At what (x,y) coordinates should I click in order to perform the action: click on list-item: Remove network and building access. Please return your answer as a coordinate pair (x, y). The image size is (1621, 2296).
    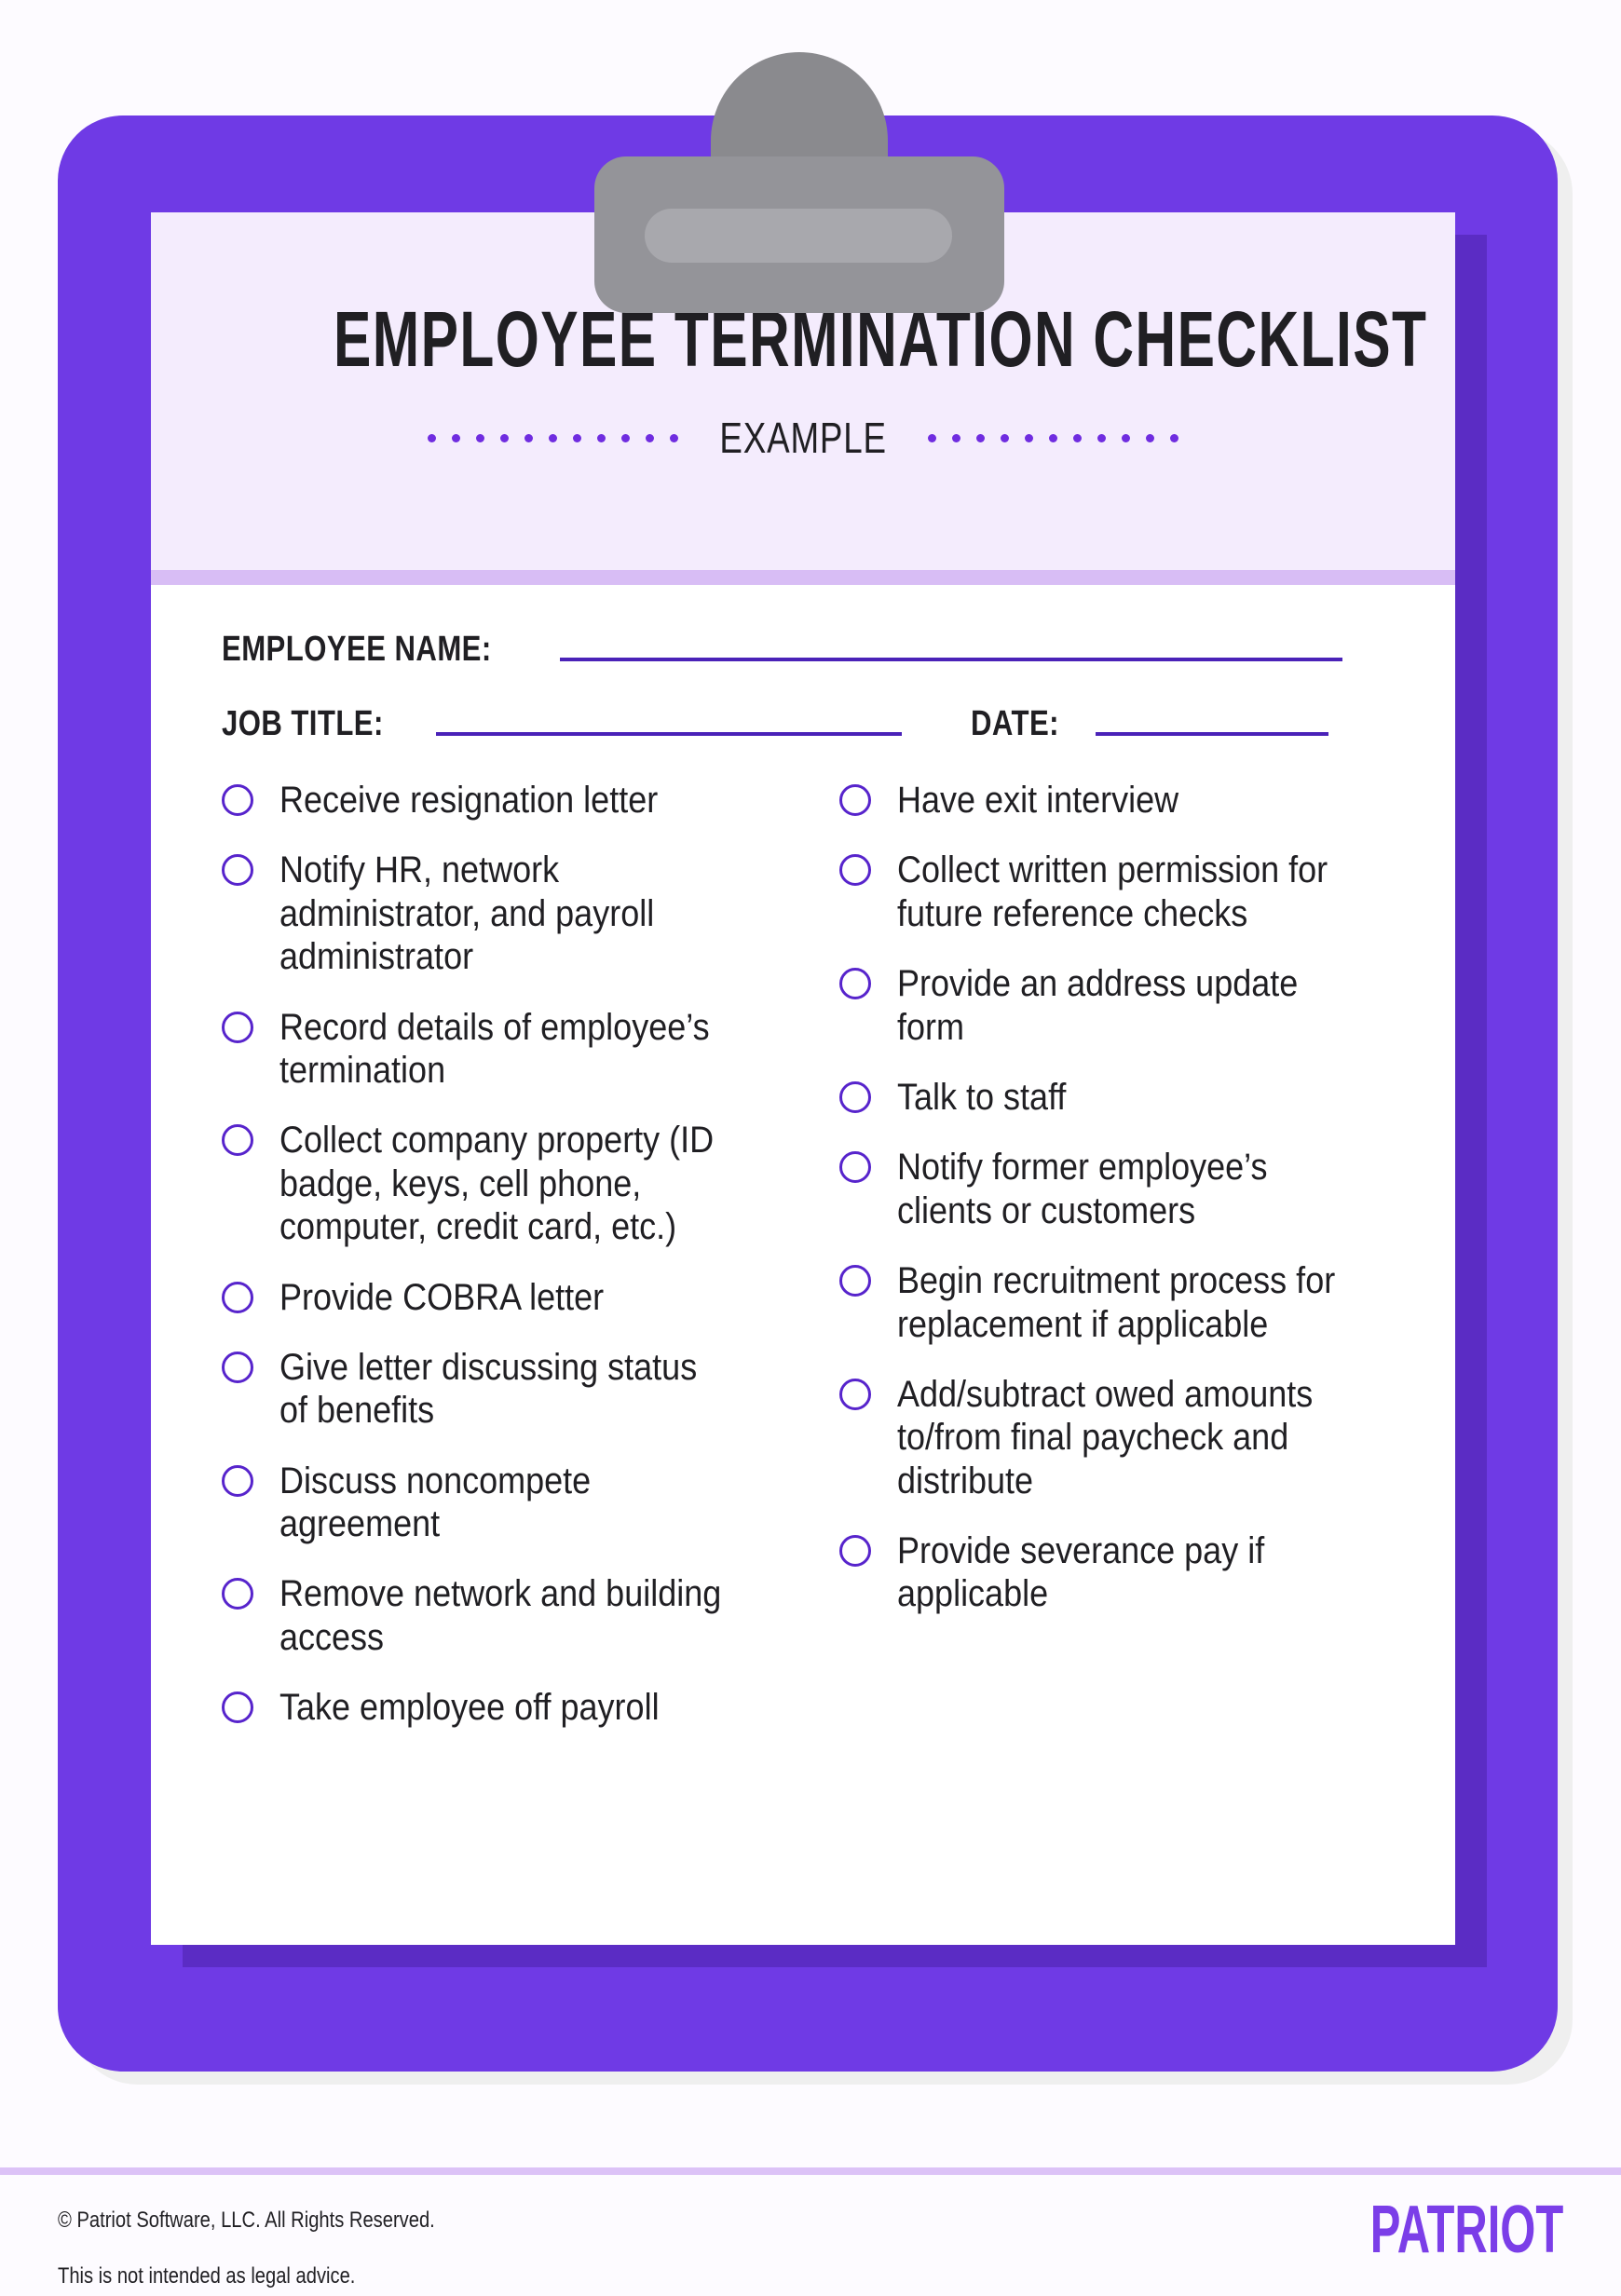
    Looking at the image, I should click on (500, 1615).